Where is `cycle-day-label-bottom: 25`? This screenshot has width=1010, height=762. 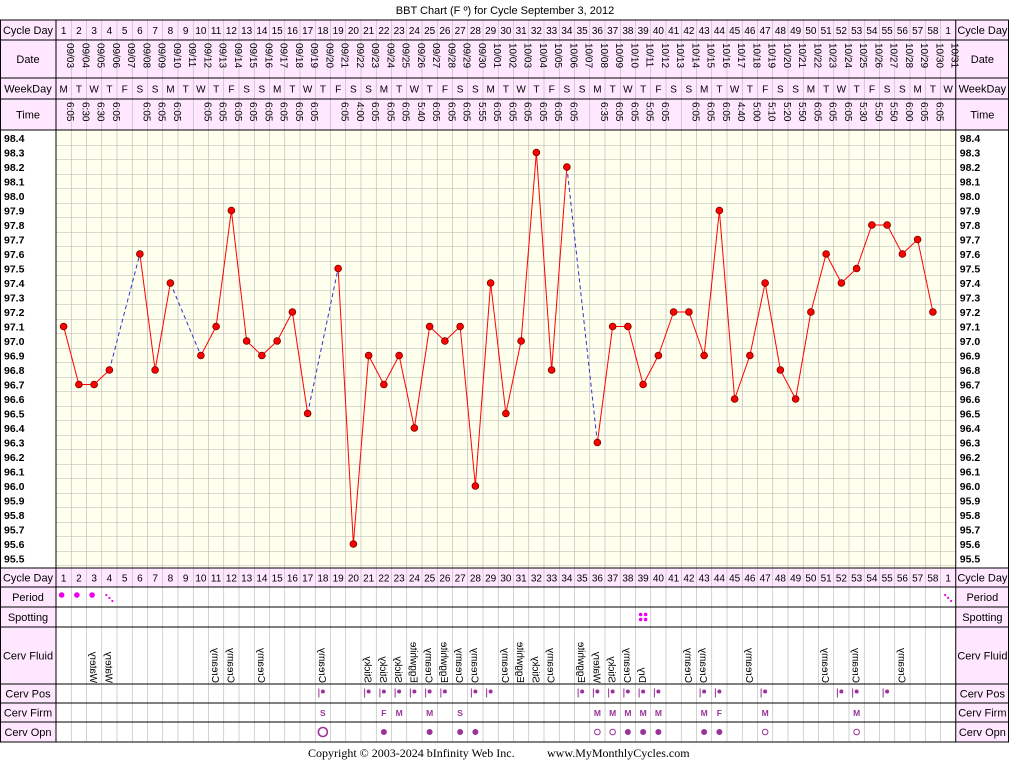 cycle-day-label-bottom: 25 is located at coordinates (430, 579).